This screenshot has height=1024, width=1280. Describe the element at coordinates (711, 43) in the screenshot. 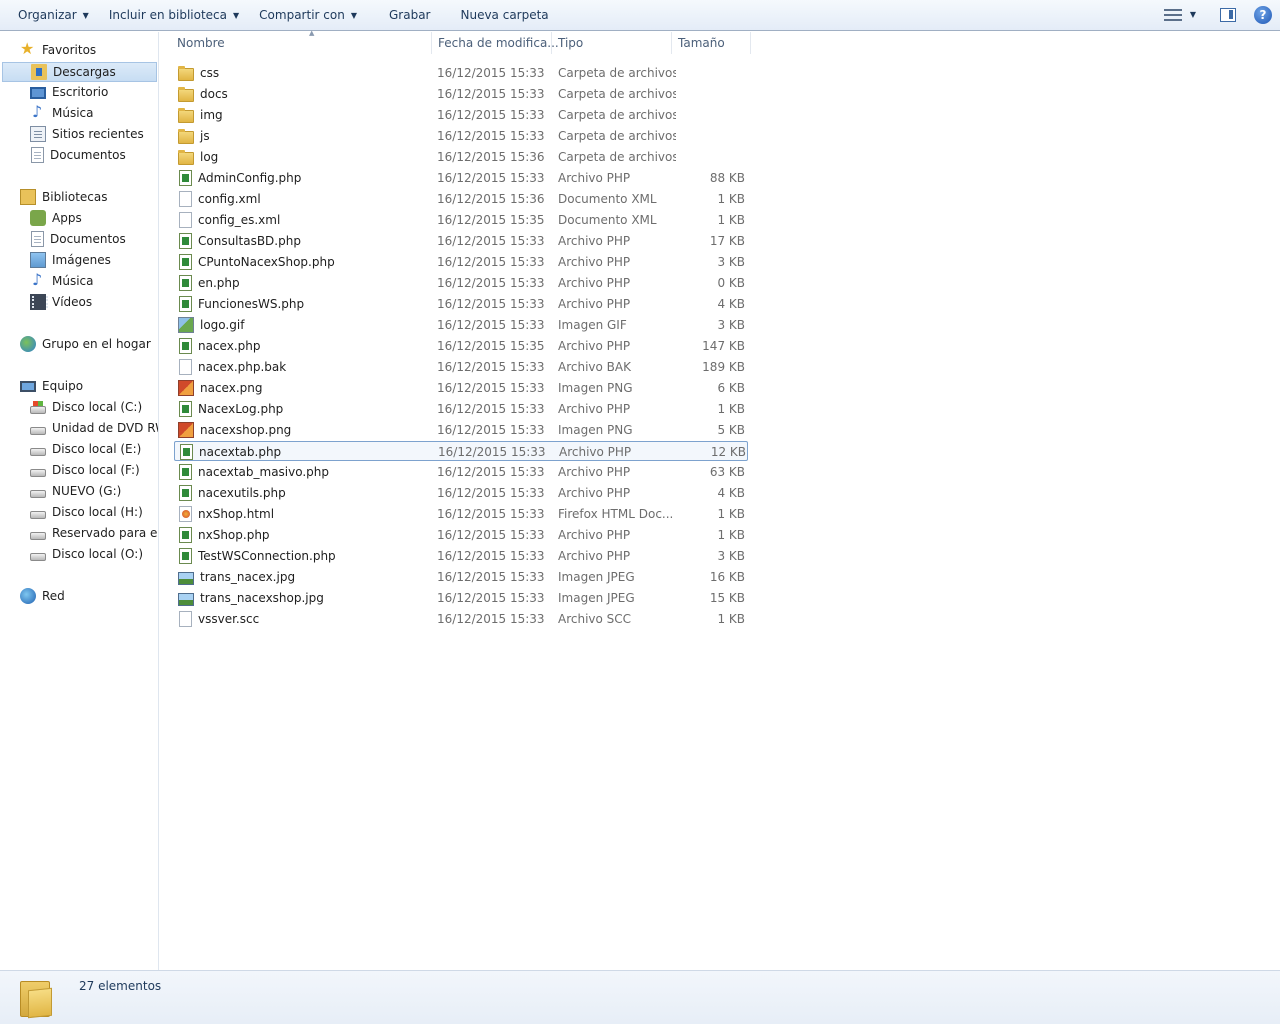

I see `column-header-size: Tamaño` at that location.